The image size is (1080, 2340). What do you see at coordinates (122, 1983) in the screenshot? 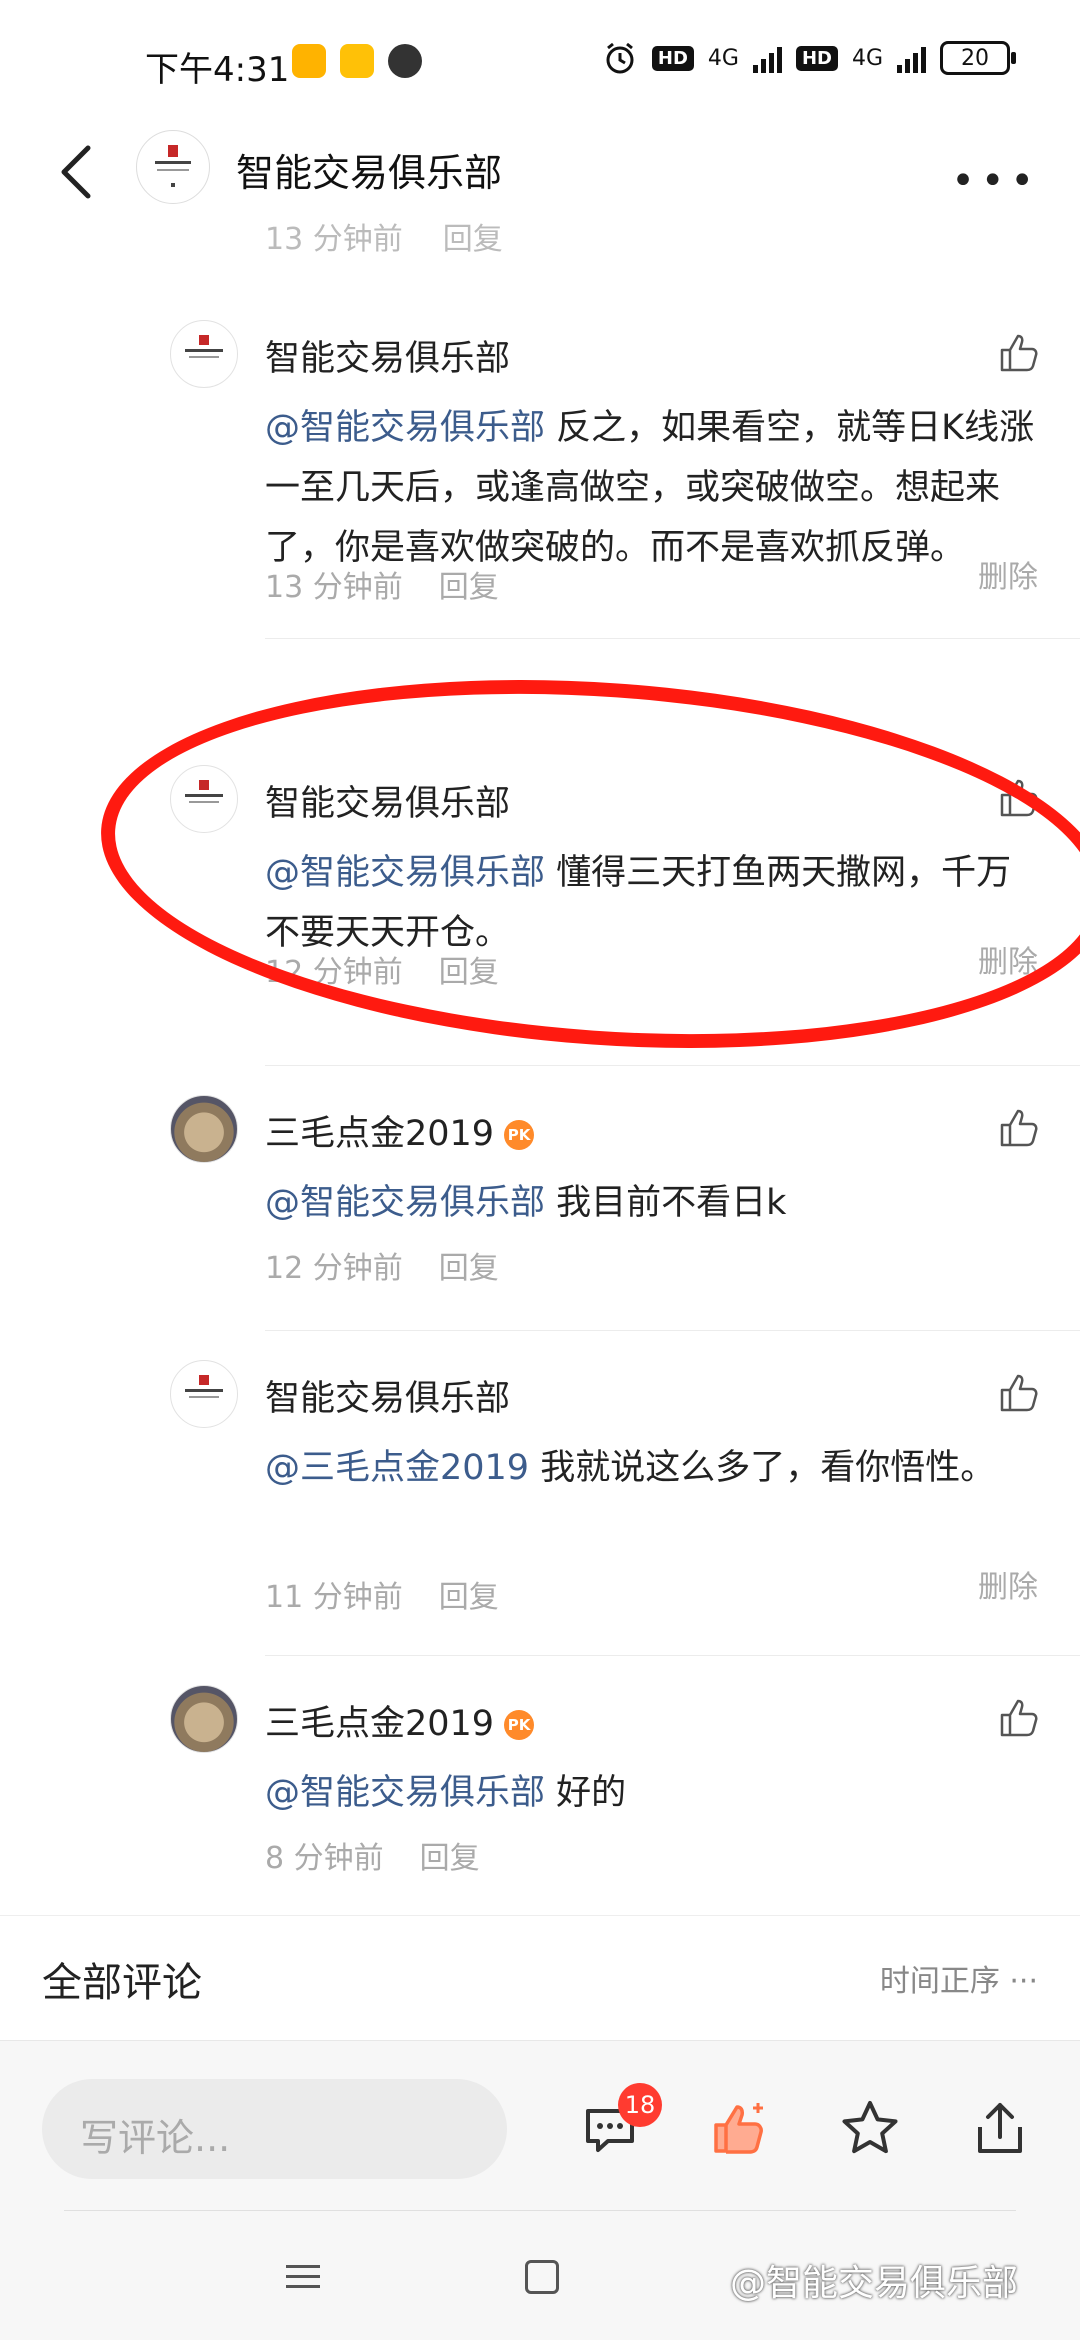
I see `all-comments-title: 全部评论` at bounding box center [122, 1983].